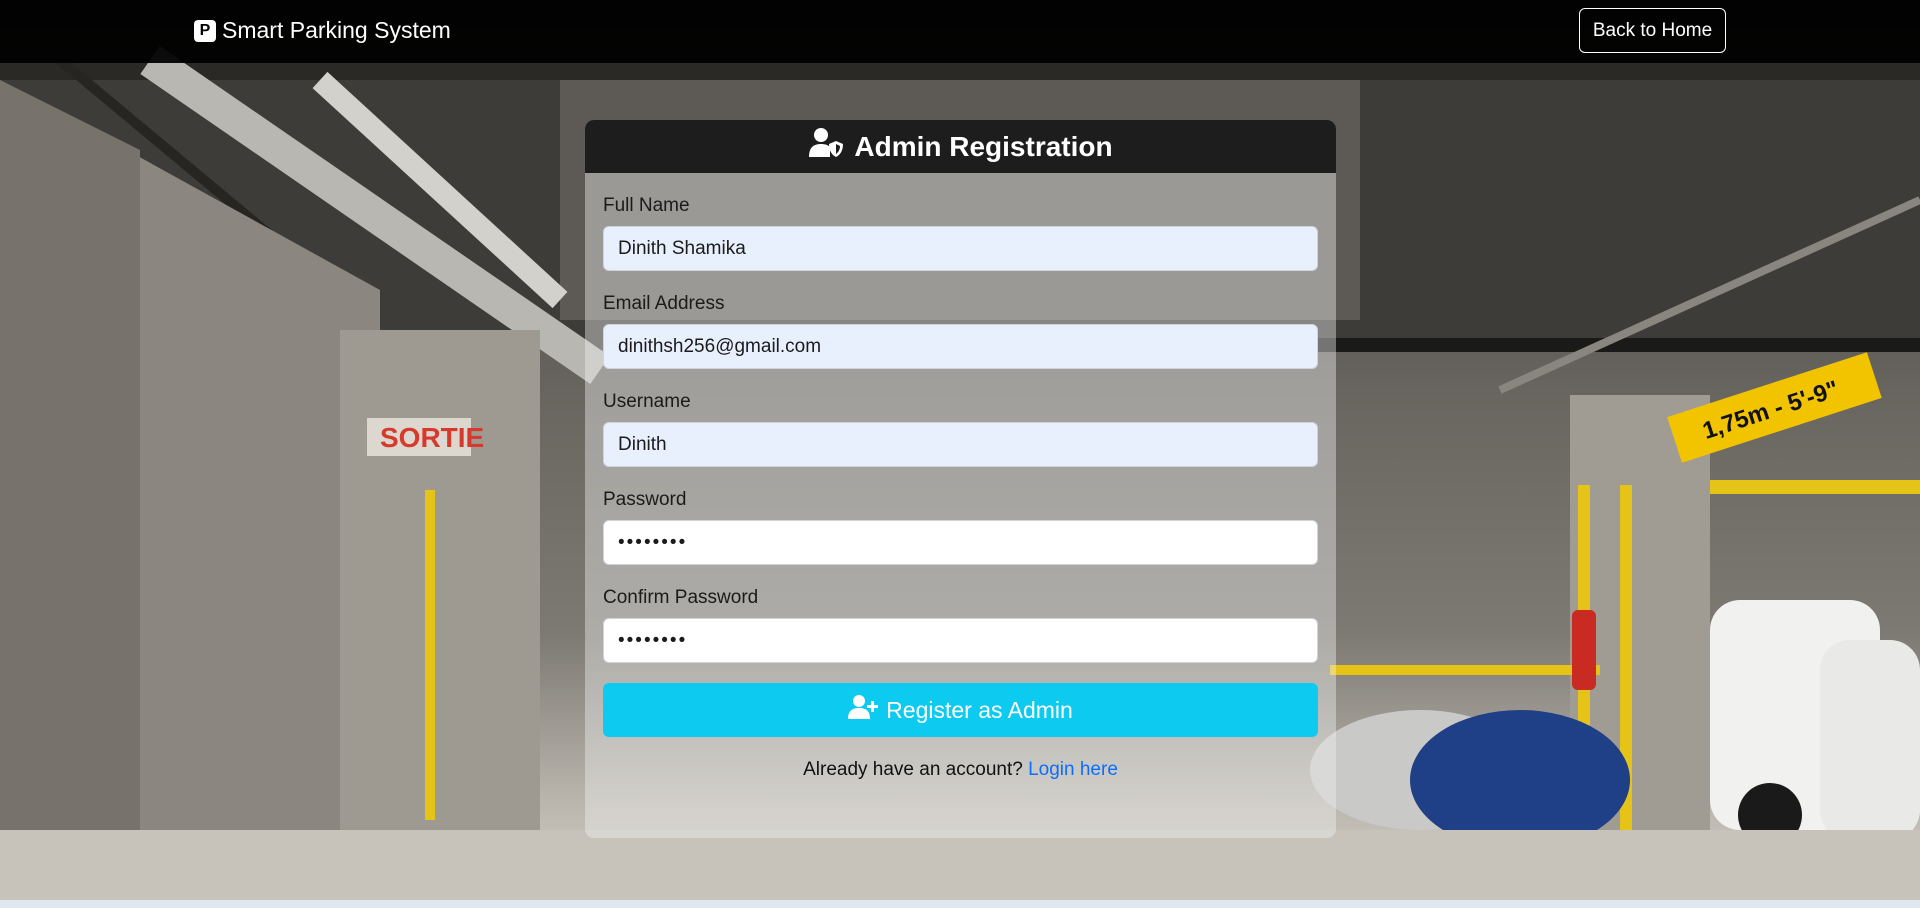 This screenshot has width=1920, height=908. Describe the element at coordinates (960, 542) in the screenshot. I see `password-input` at that location.